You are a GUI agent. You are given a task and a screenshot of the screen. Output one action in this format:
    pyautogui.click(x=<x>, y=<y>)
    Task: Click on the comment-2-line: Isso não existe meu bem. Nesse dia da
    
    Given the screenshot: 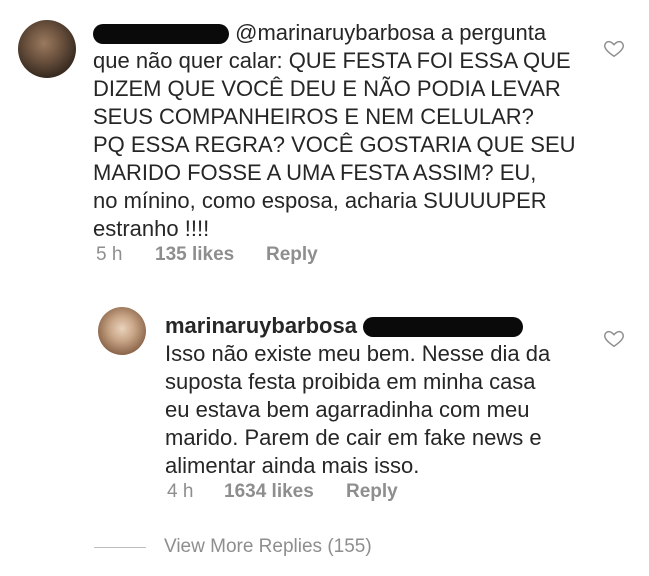 What is the action you would take?
    pyautogui.click(x=358, y=353)
    